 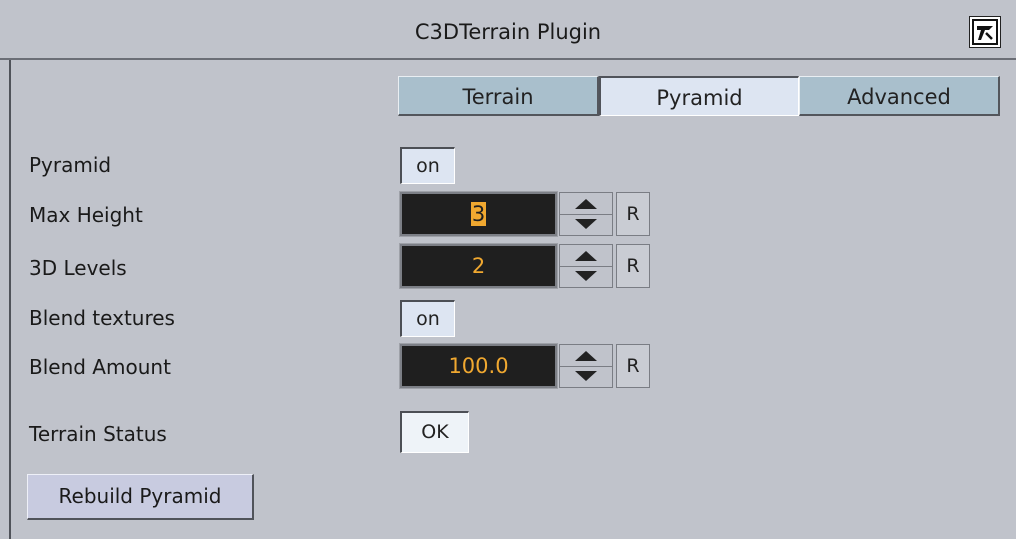 What do you see at coordinates (985, 32) in the screenshot?
I see `plugin-logo-icon` at bounding box center [985, 32].